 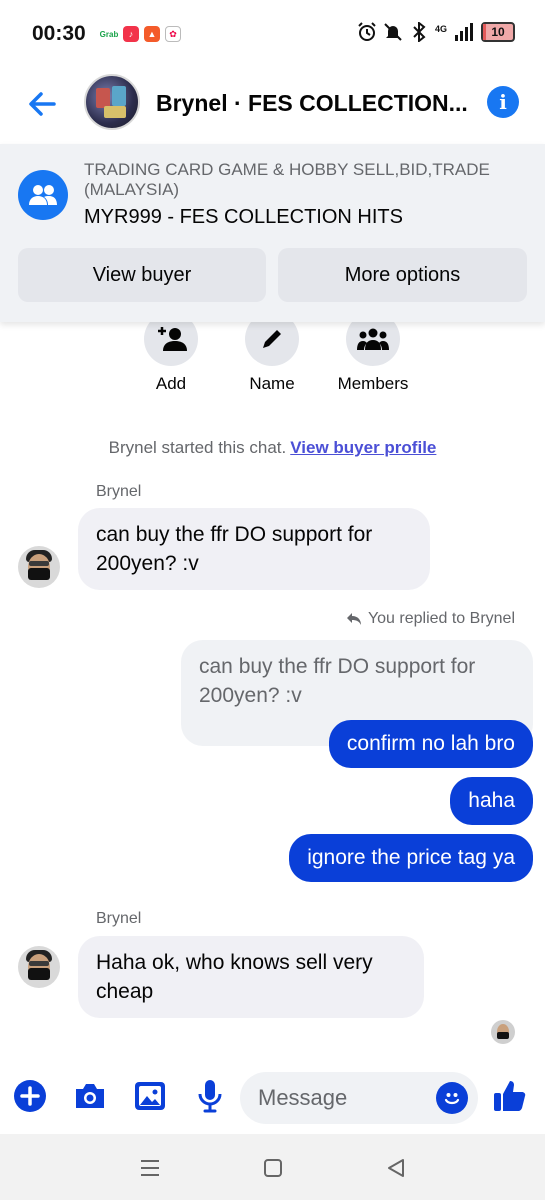 What do you see at coordinates (90, 1096) in the screenshot?
I see `camera-icon` at bounding box center [90, 1096].